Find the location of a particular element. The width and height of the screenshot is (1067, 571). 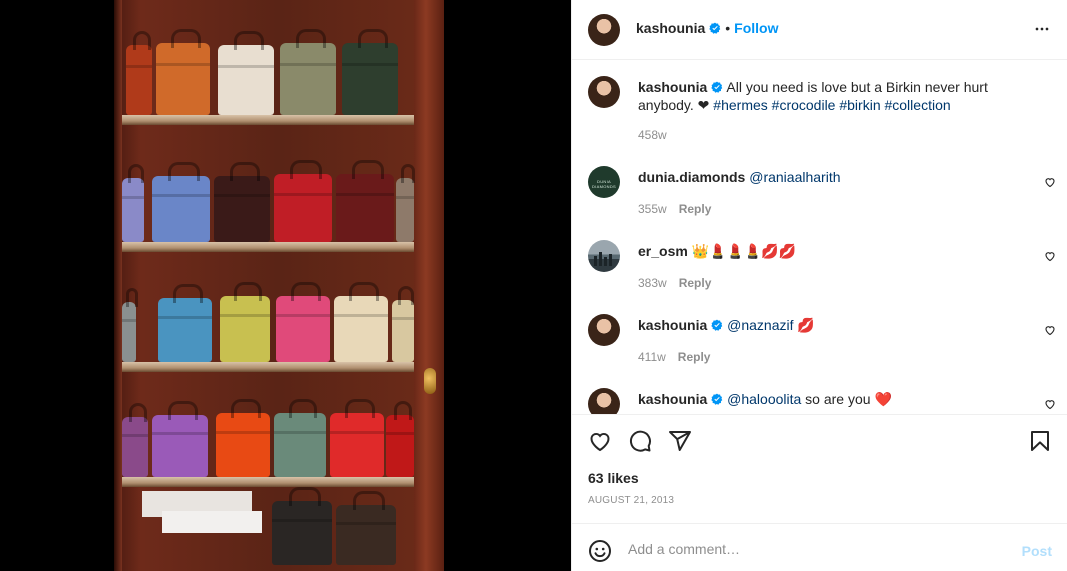

caption-hashtags: #hermes #crocodile #birkin #collection is located at coordinates (831, 105).